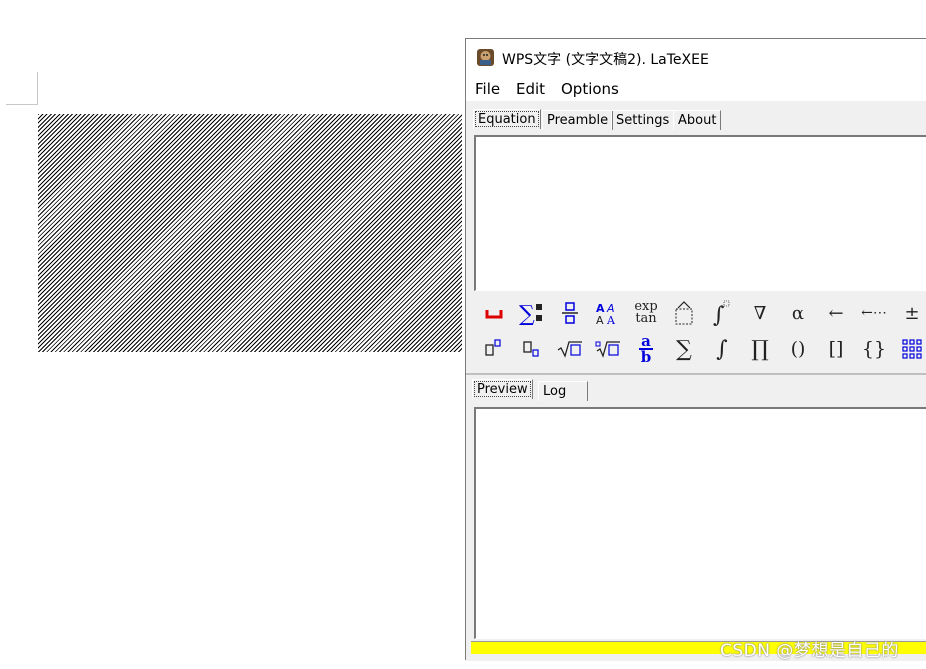 The height and width of the screenshot is (669, 926). What do you see at coordinates (646, 318) in the screenshot?
I see `tan-label: tan` at bounding box center [646, 318].